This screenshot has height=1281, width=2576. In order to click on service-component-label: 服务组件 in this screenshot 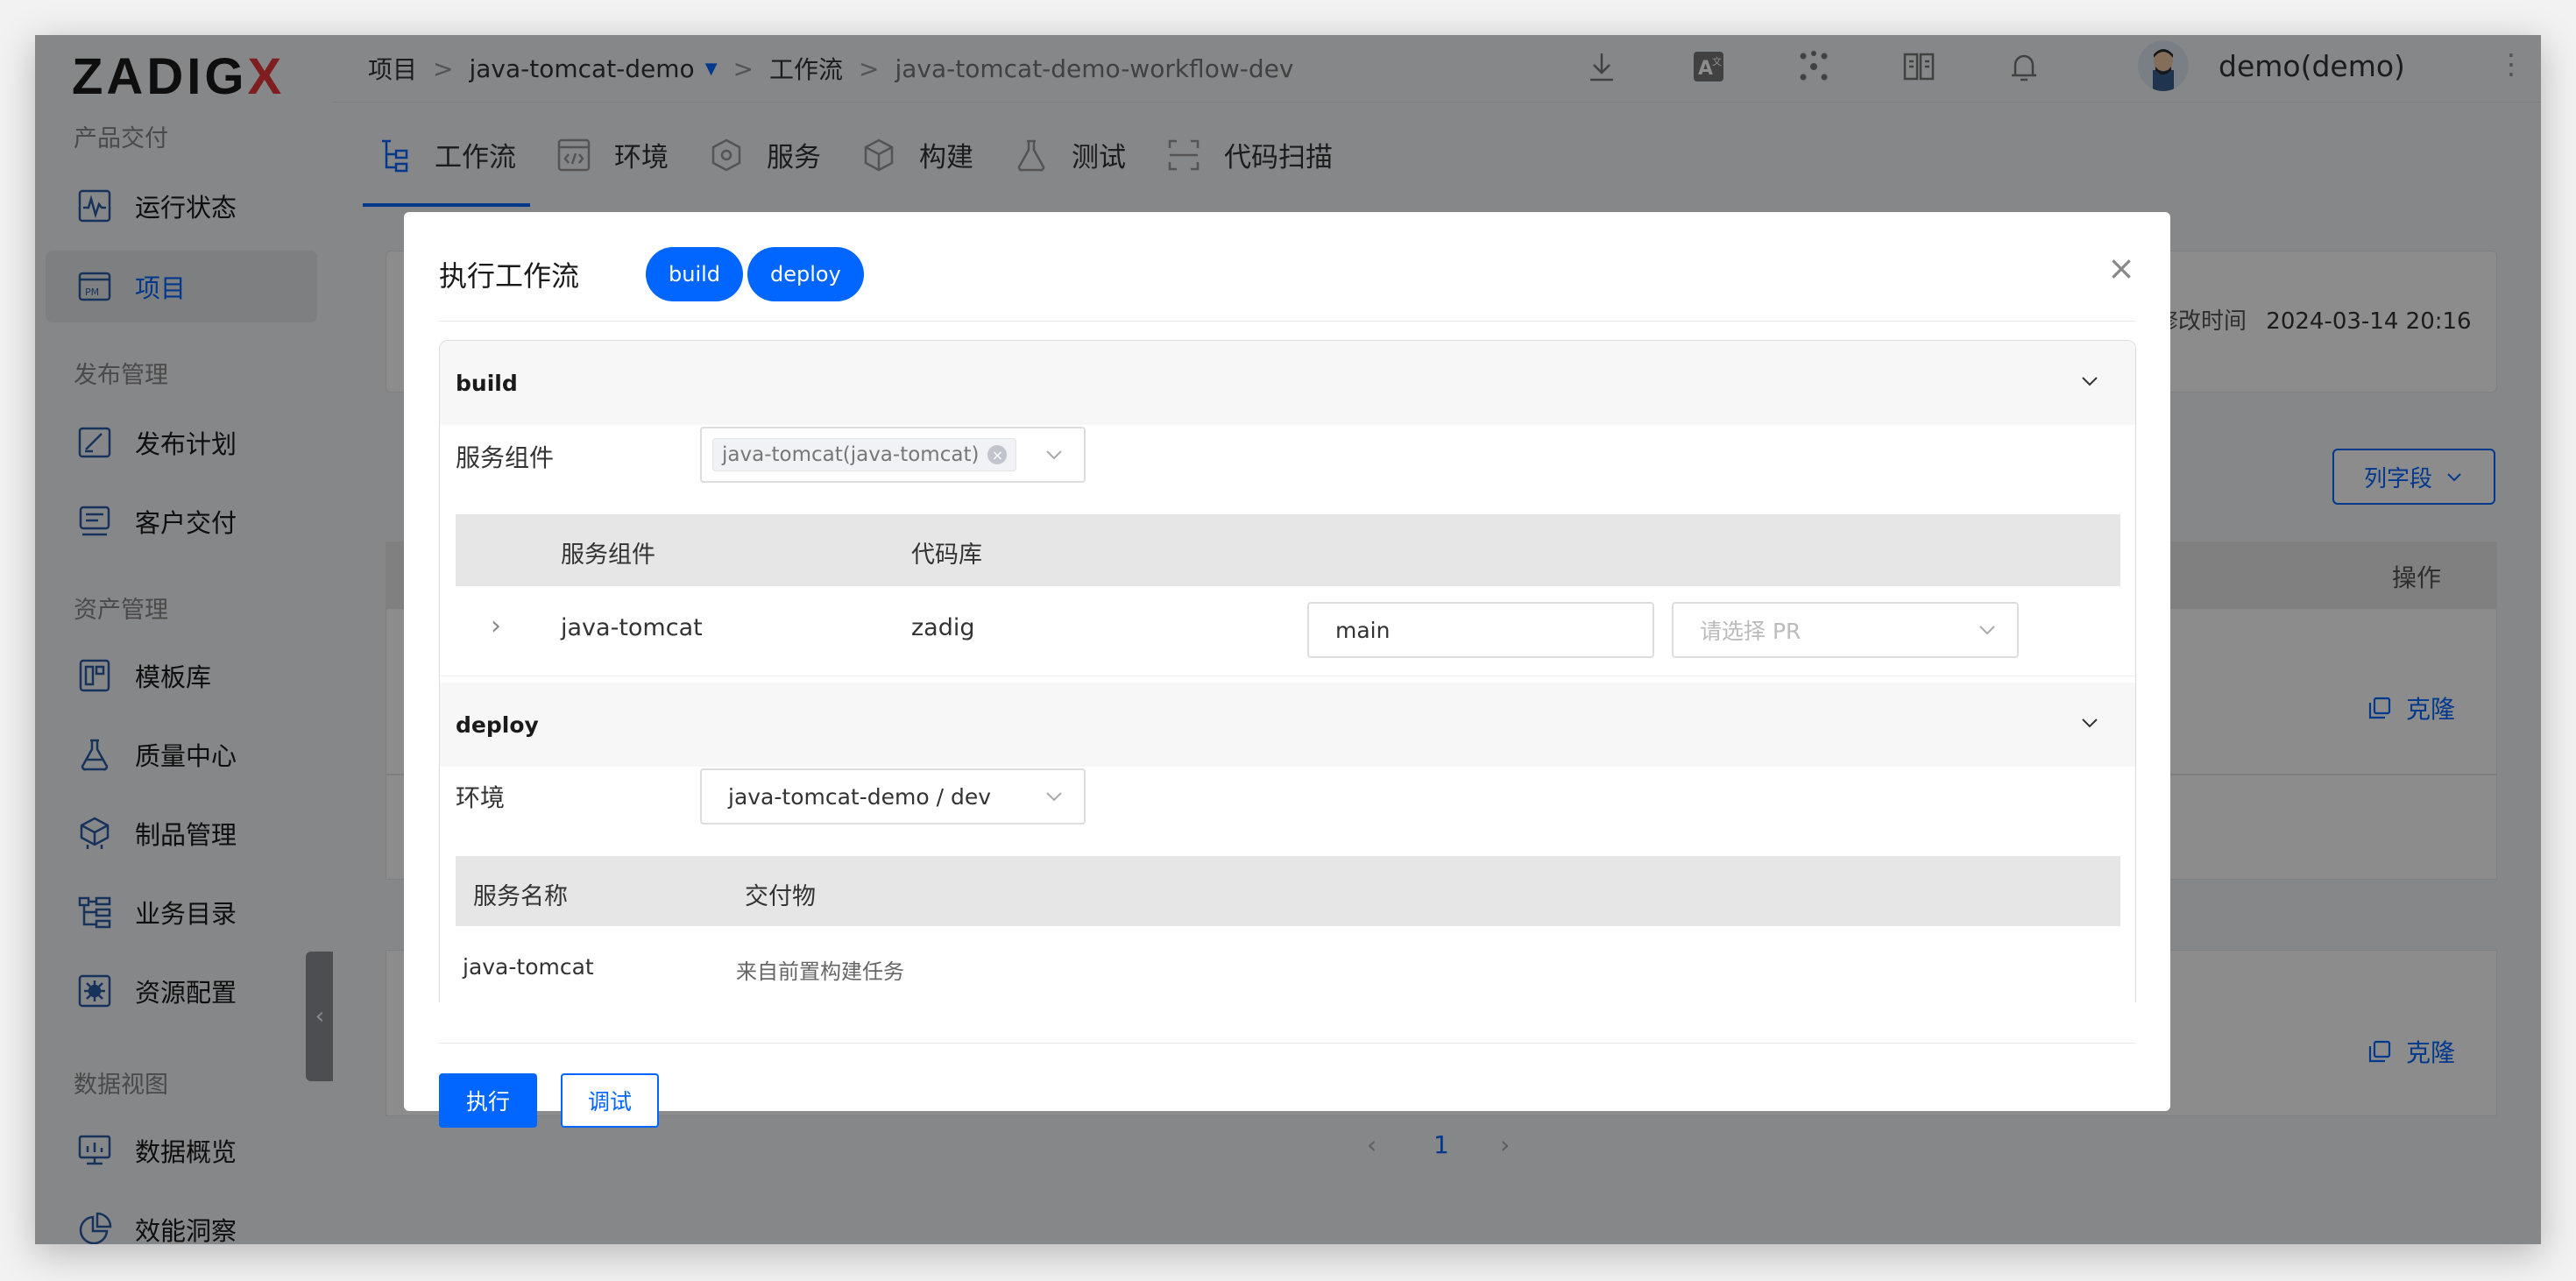, I will do `click(505, 457)`.